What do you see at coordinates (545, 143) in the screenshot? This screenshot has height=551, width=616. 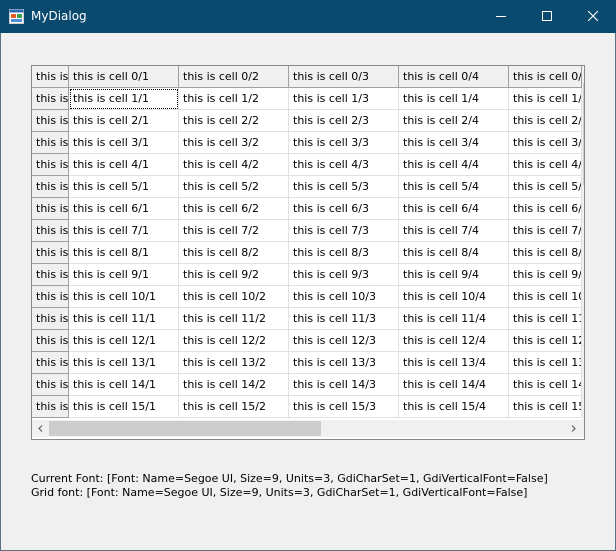 I see `grid-cell: this is cell 3/` at bounding box center [545, 143].